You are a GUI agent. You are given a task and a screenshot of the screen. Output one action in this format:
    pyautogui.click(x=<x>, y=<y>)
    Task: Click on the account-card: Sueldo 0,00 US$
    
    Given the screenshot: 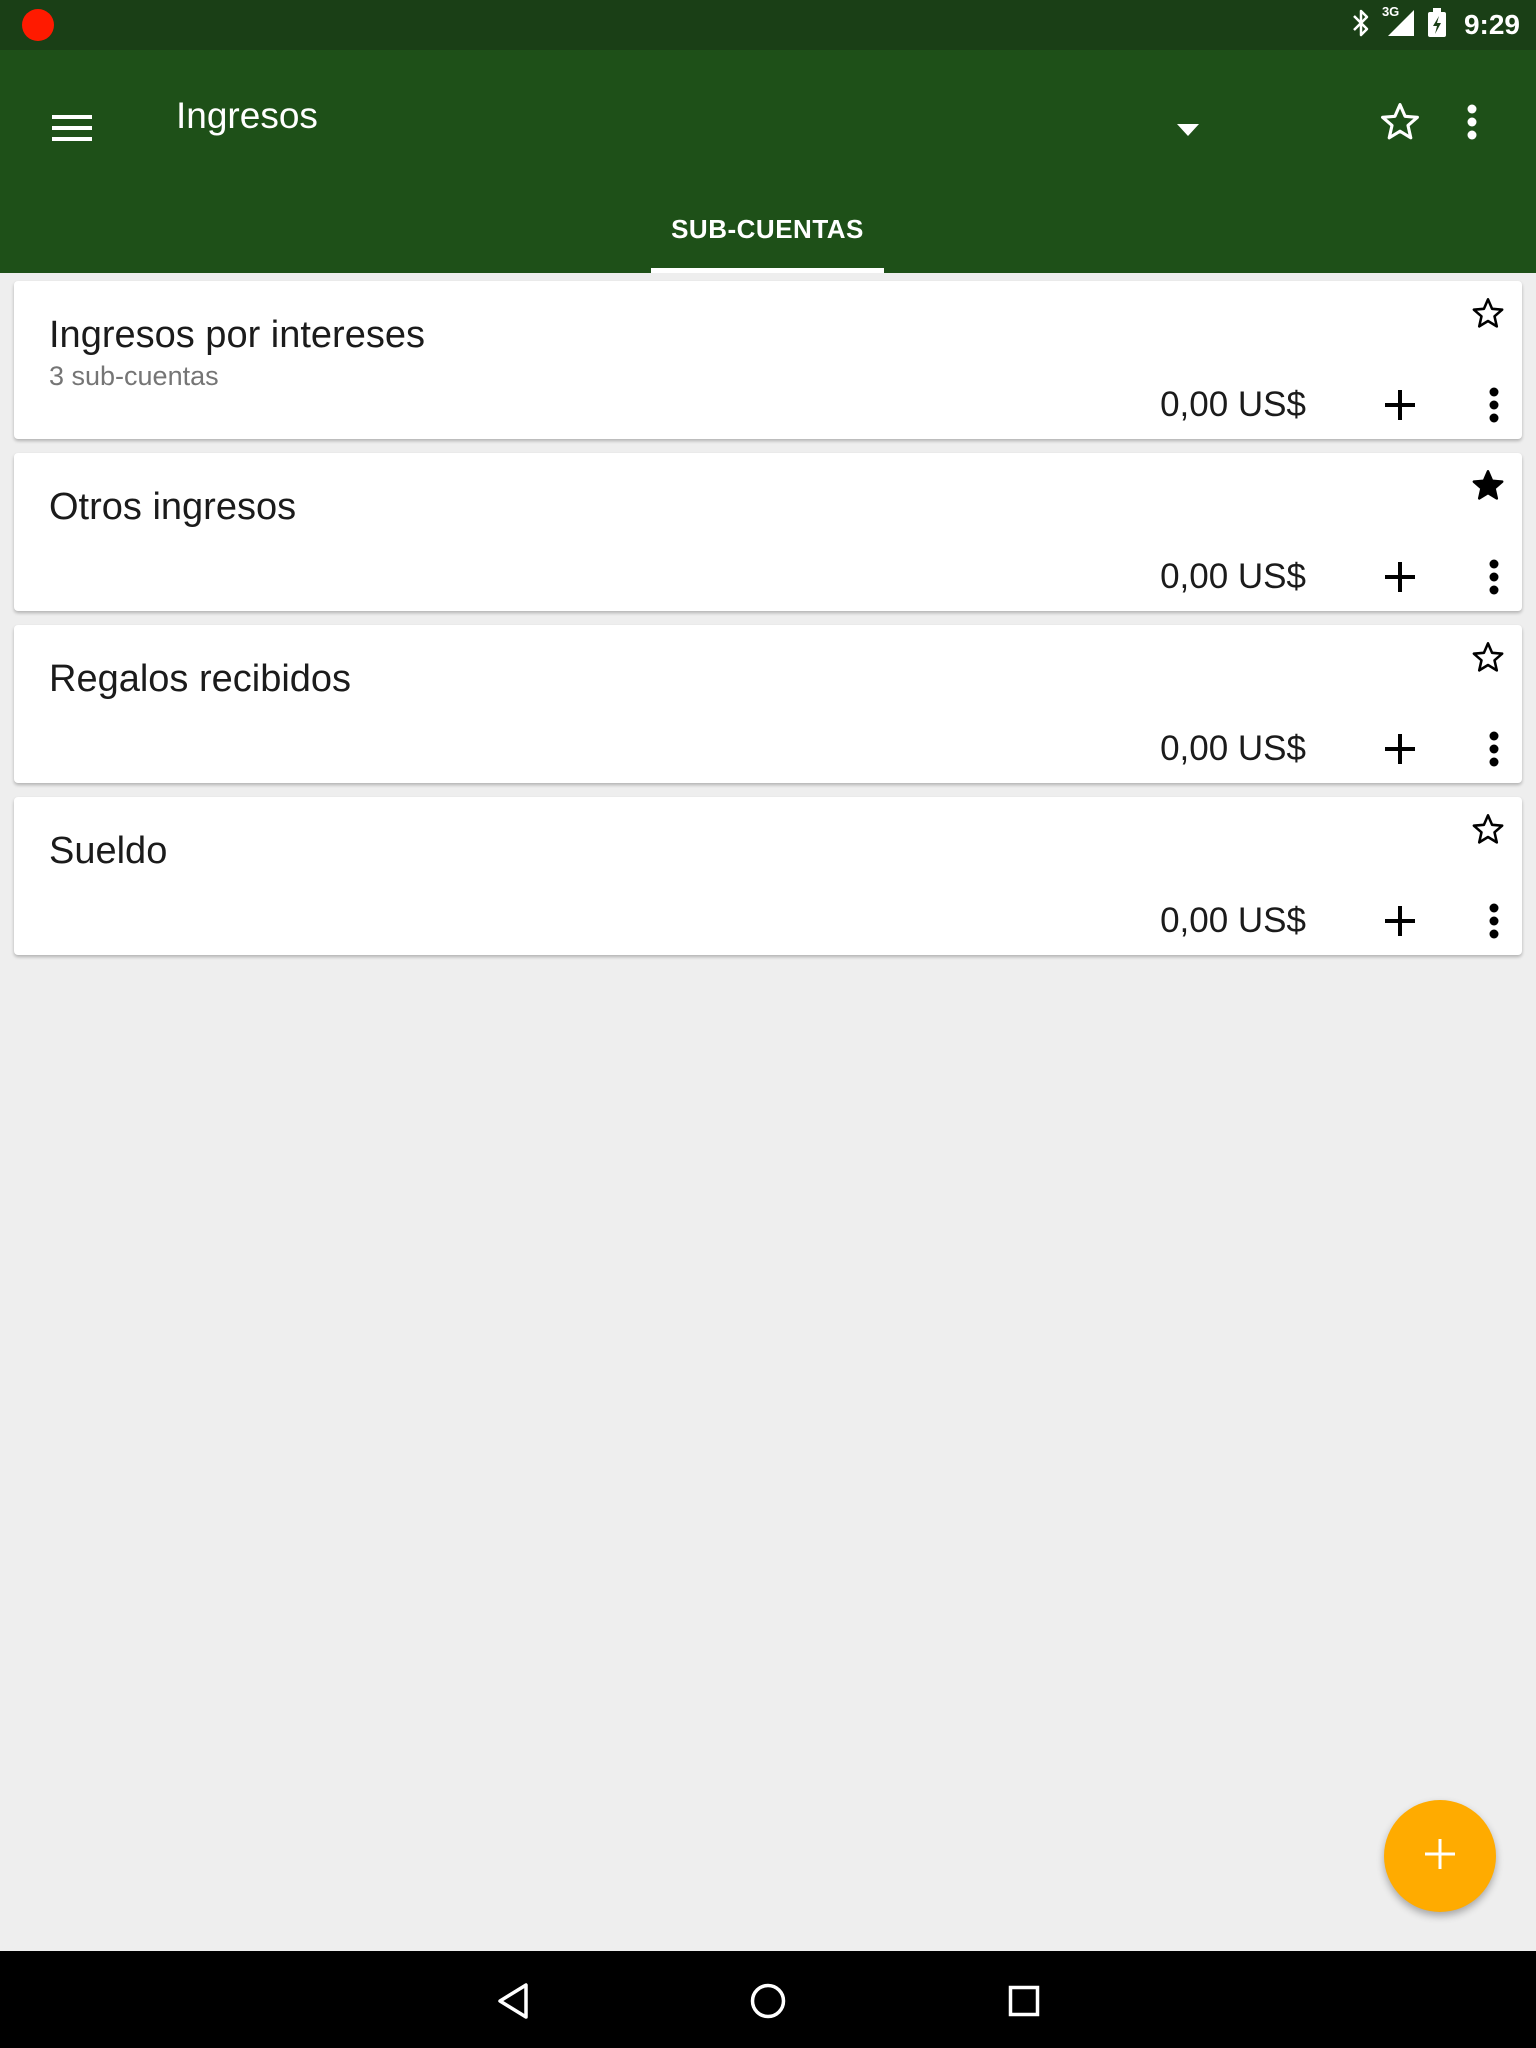 What is the action you would take?
    pyautogui.click(x=768, y=876)
    